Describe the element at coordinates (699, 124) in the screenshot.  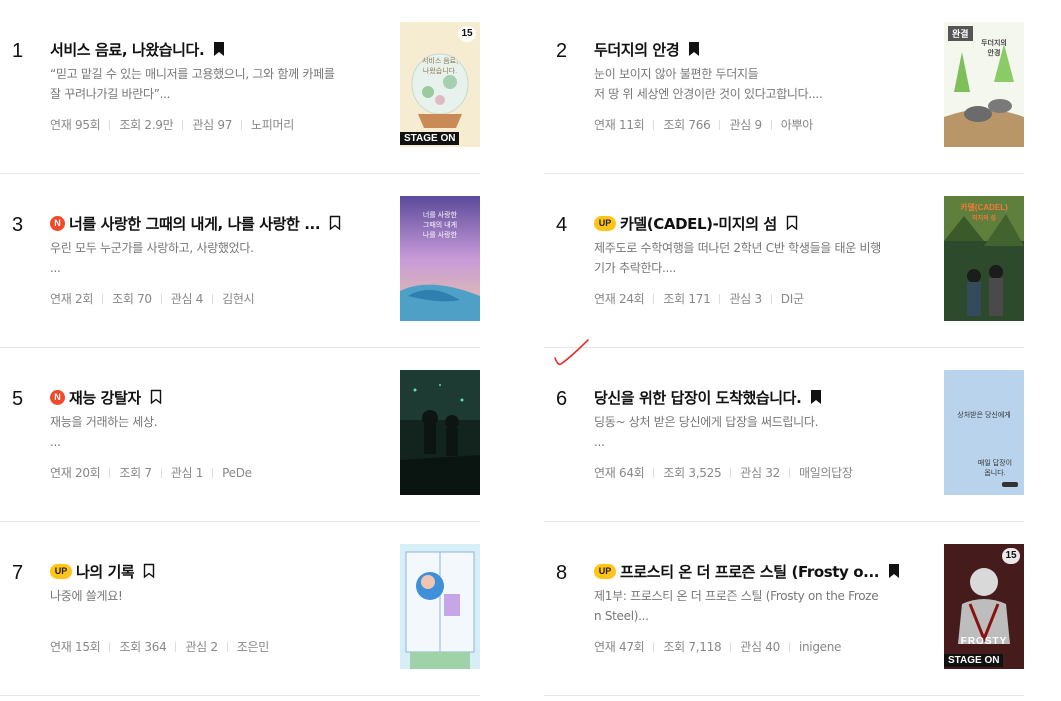
I see `view-count: 766` at that location.